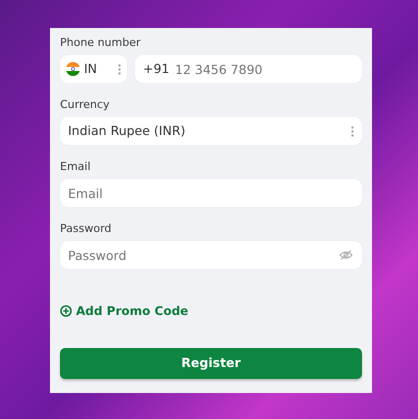  Describe the element at coordinates (93, 69) in the screenshot. I see `country-select: IN` at that location.